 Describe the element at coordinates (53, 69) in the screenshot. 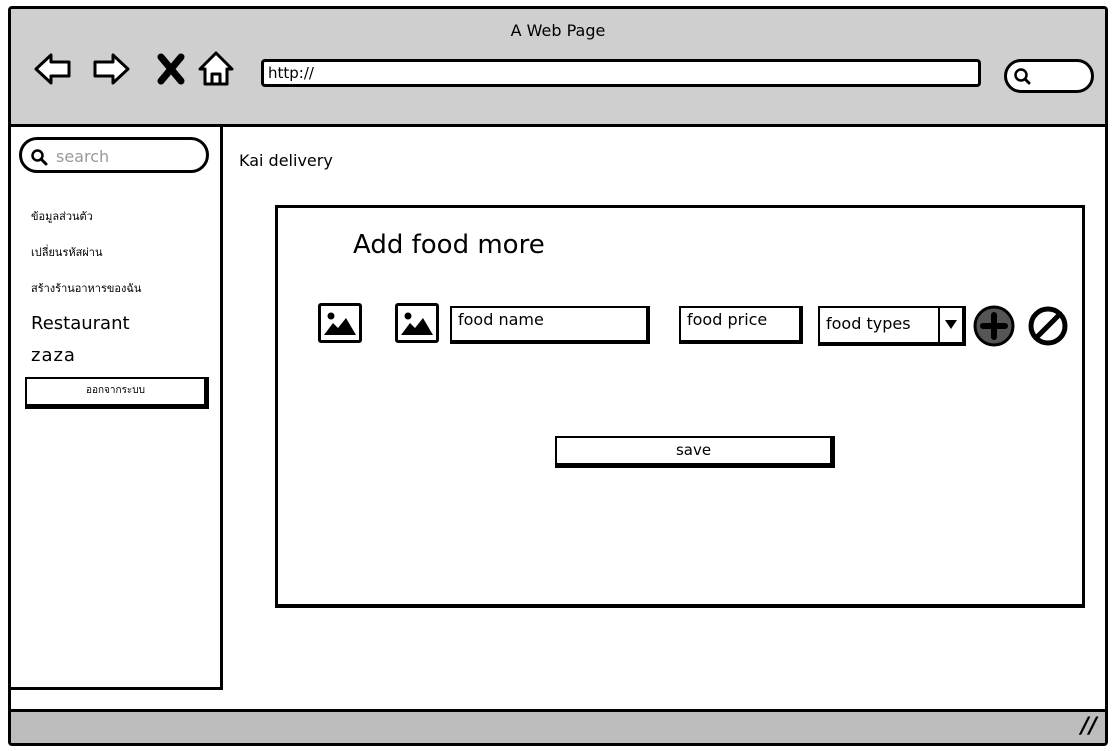

I see `back-arrow-icon` at that location.